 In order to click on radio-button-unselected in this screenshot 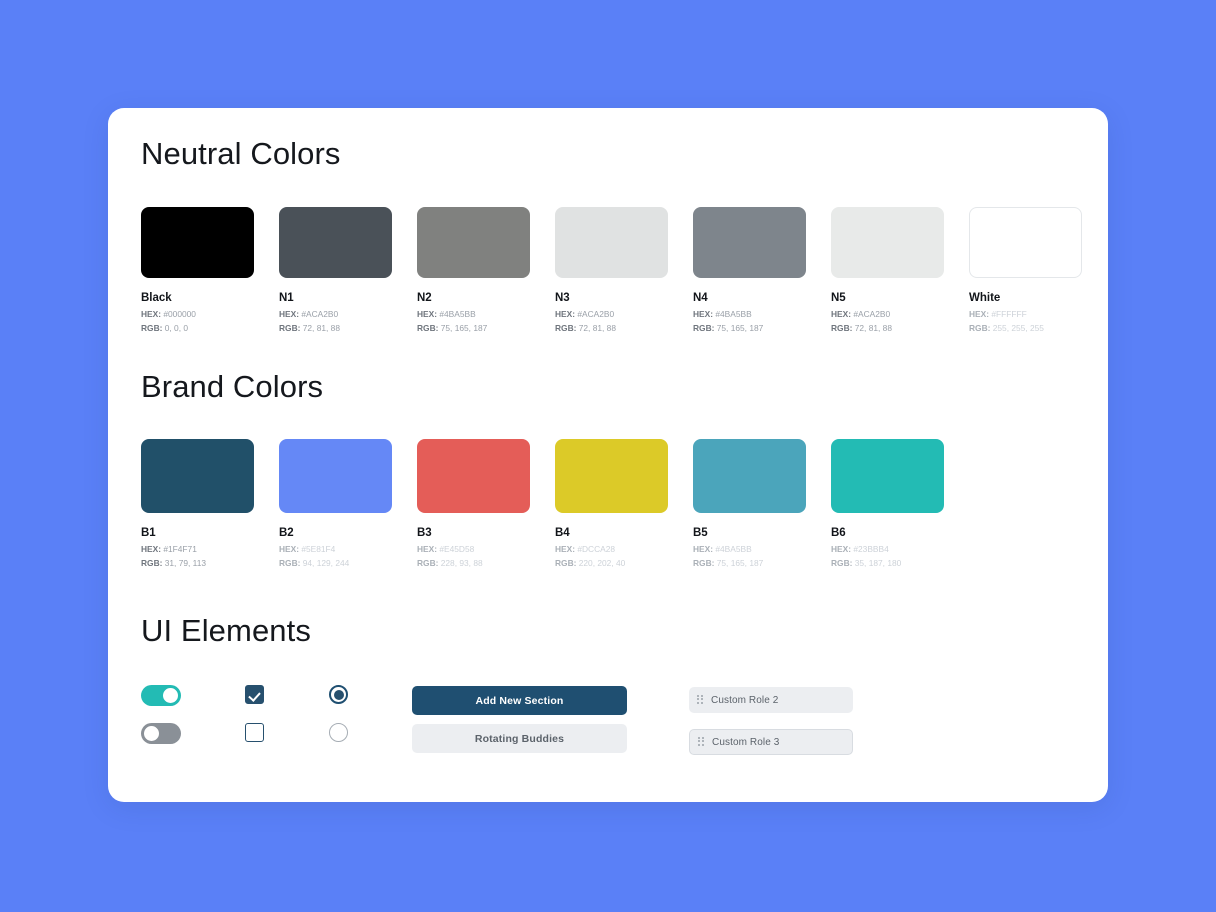, I will do `click(338, 732)`.